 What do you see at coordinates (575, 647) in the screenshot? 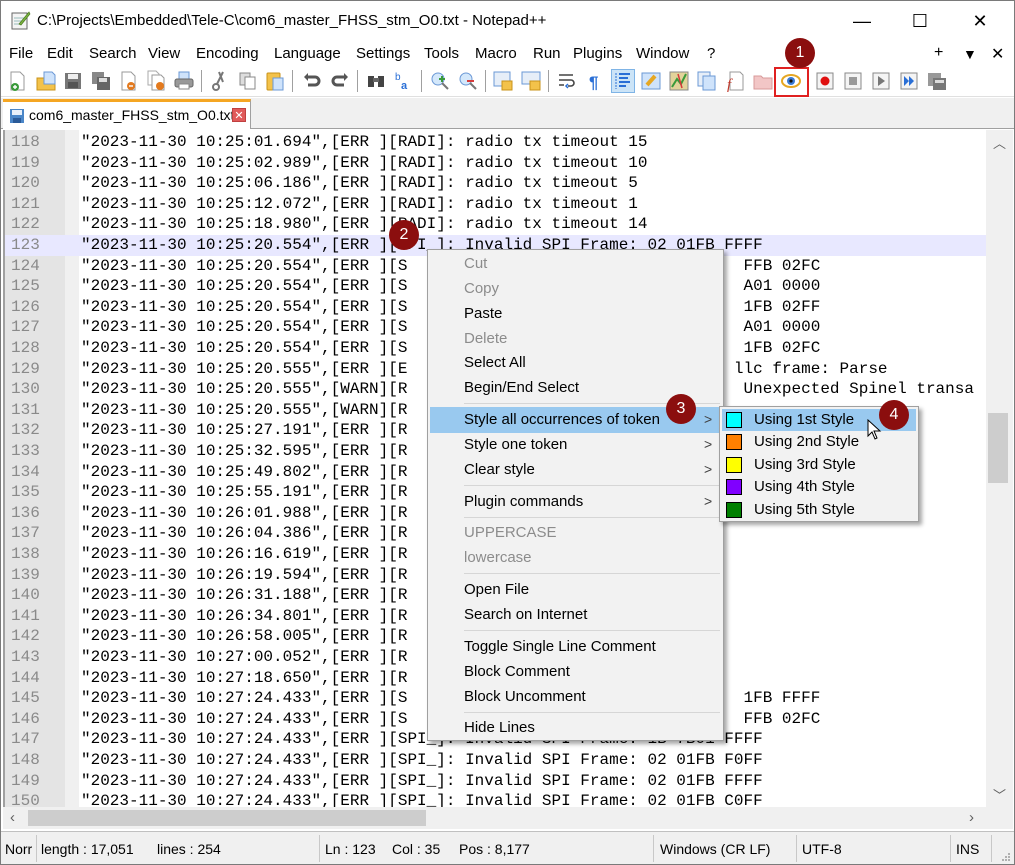
I see `ctx-item-toggle-single-line-comment: Toggle Single Line Comment` at bounding box center [575, 647].